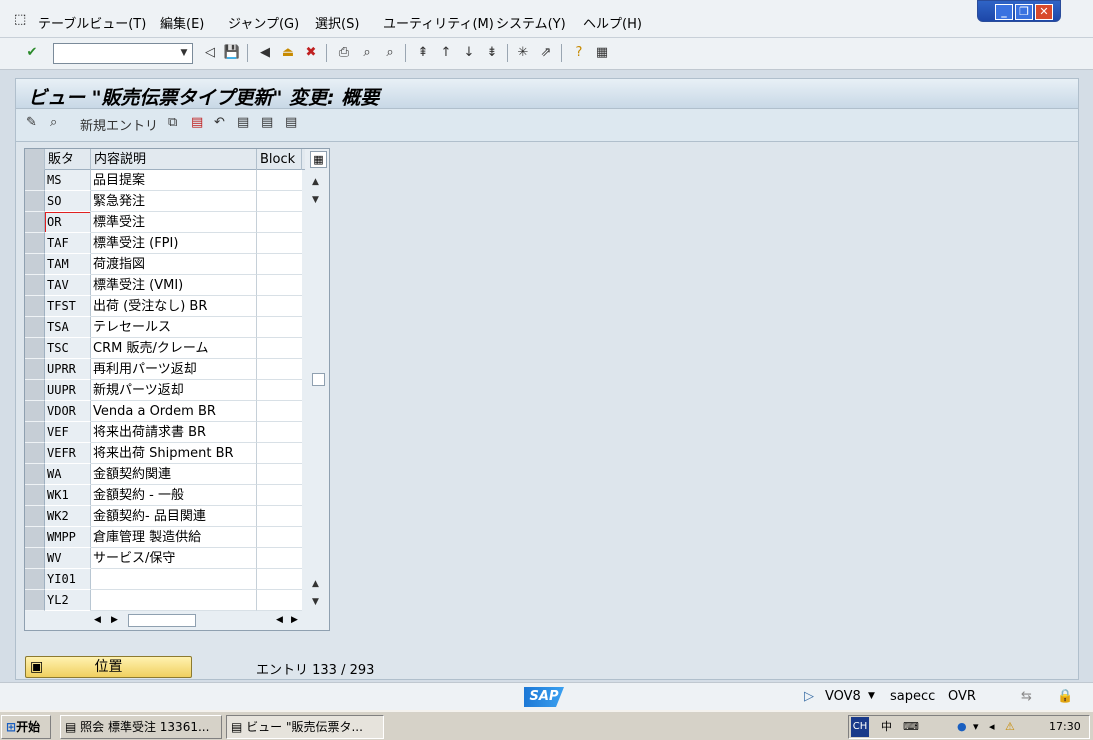 Image resolution: width=1093 pixels, height=740 pixels. Describe the element at coordinates (68, 579) in the screenshot. I see `sales-doc-type-cell: YI01` at that location.